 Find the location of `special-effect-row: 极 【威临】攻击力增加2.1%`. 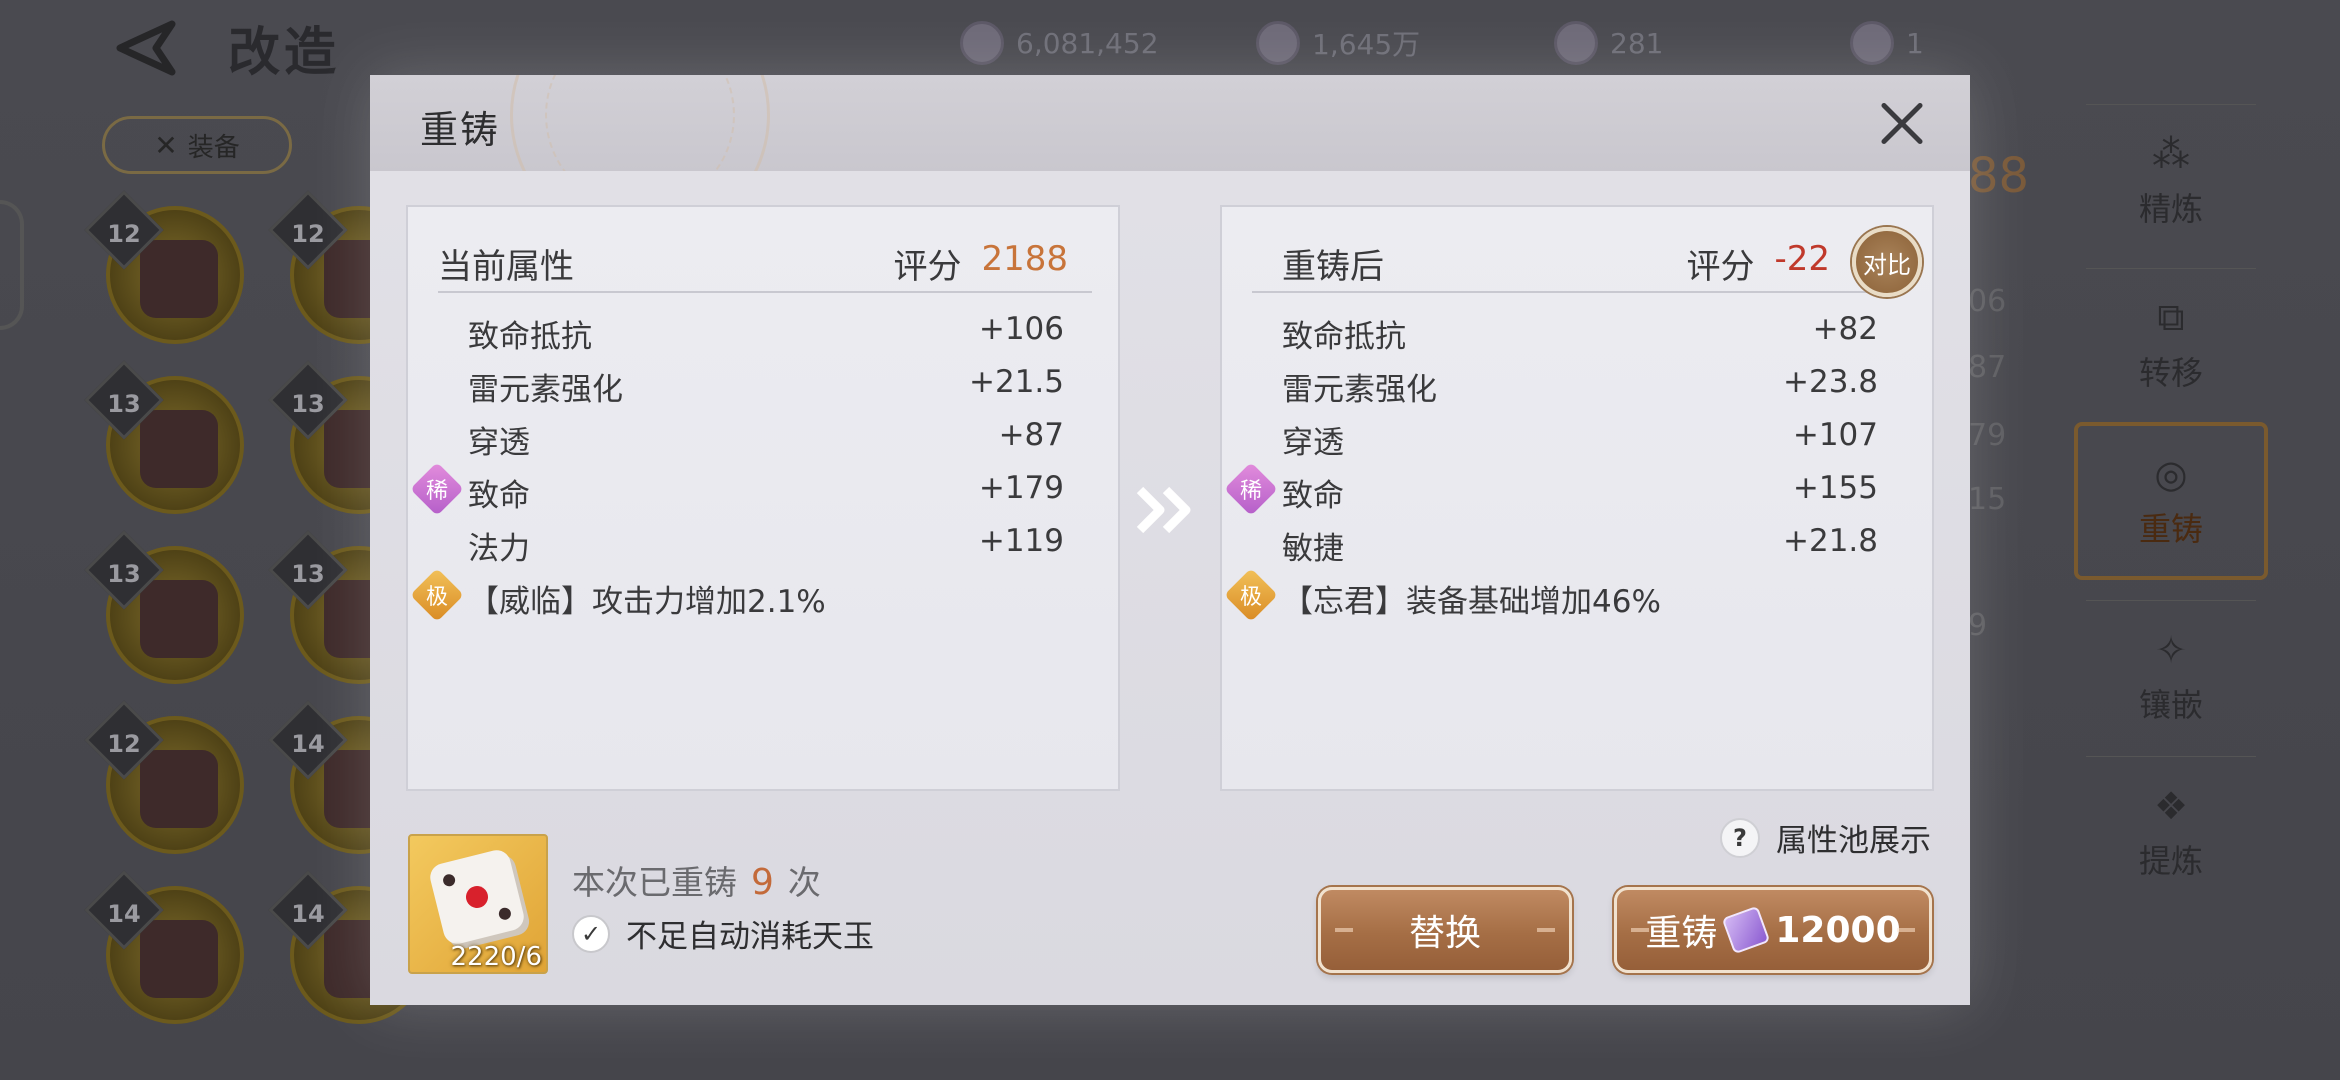

special-effect-row: 极 【威临】攻击力增加2.1% is located at coordinates (765, 595).